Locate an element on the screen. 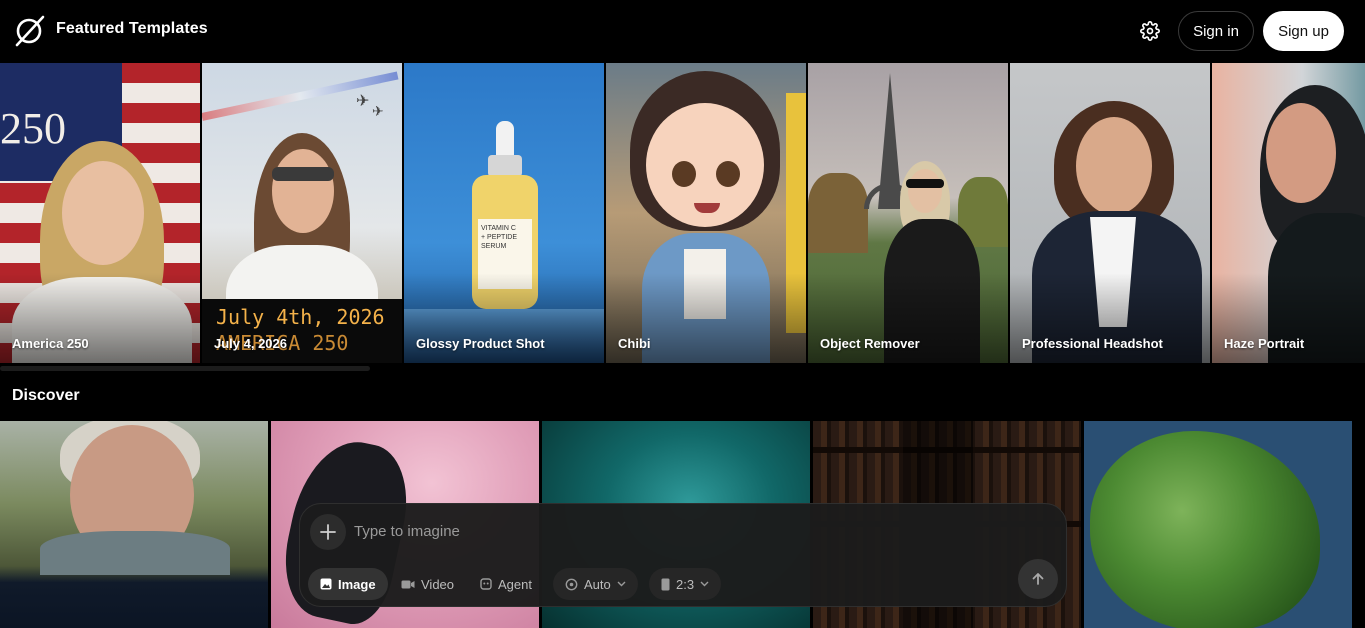 The height and width of the screenshot is (628, 1365). mode-agent-button: Agent is located at coordinates (506, 584).